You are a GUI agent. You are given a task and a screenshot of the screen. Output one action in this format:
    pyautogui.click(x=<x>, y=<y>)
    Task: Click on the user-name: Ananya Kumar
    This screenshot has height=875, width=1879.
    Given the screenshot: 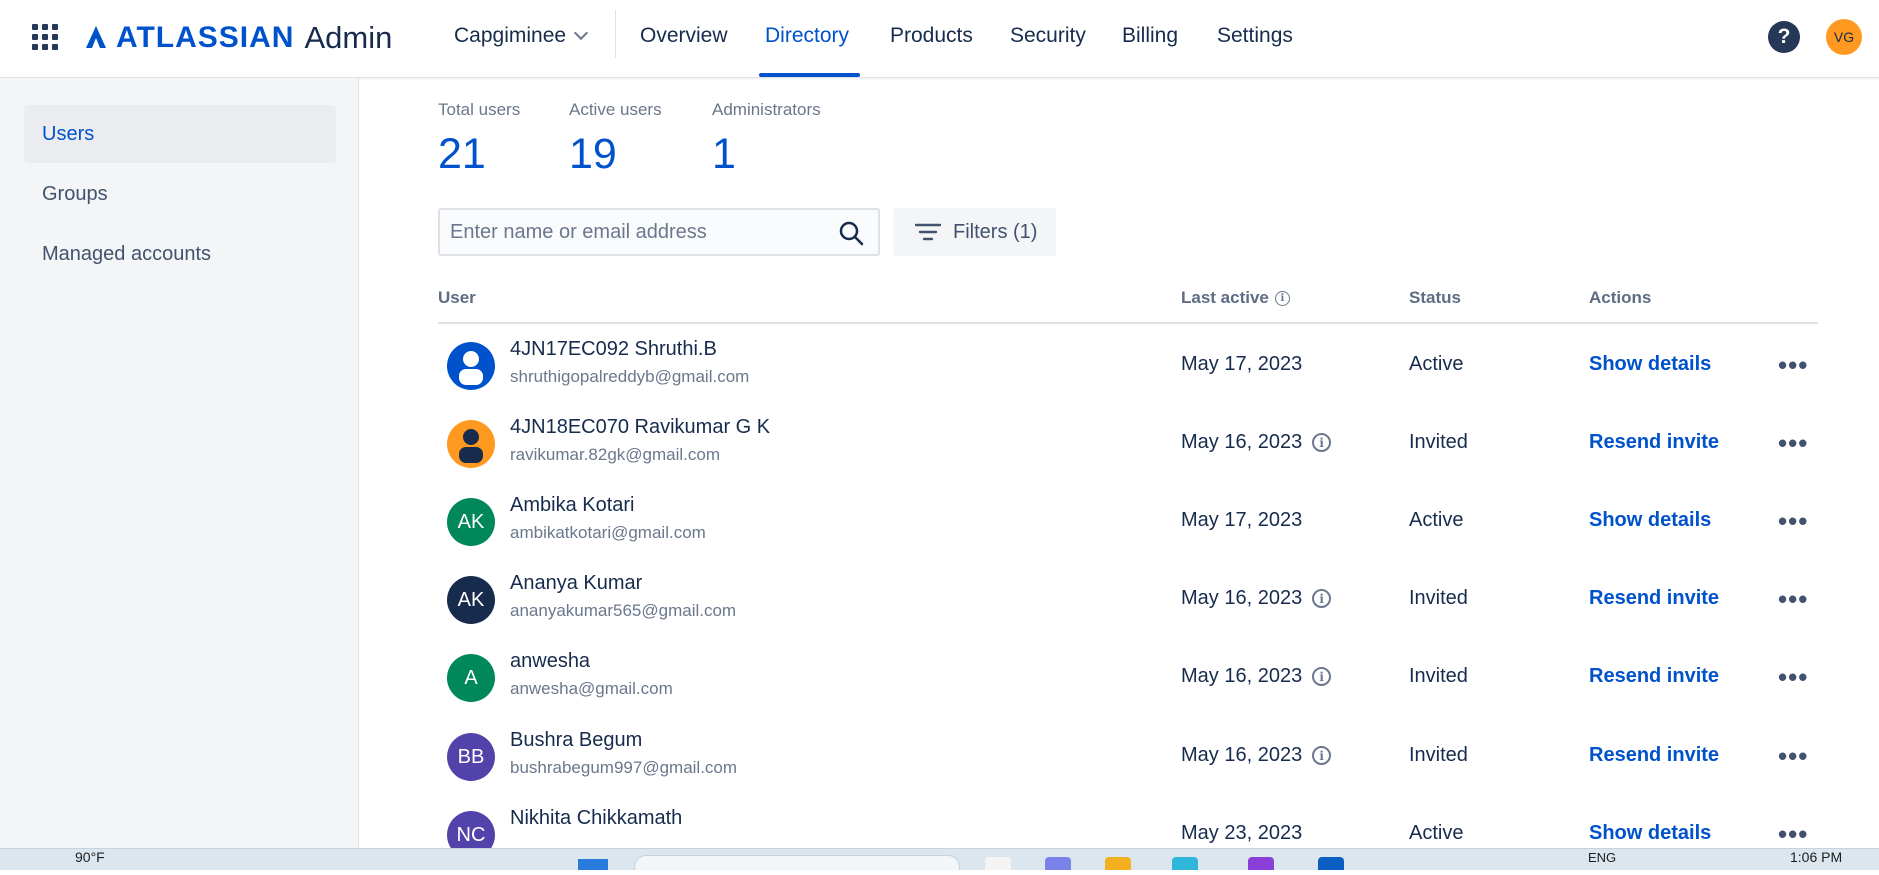 What is the action you would take?
    pyautogui.click(x=576, y=583)
    